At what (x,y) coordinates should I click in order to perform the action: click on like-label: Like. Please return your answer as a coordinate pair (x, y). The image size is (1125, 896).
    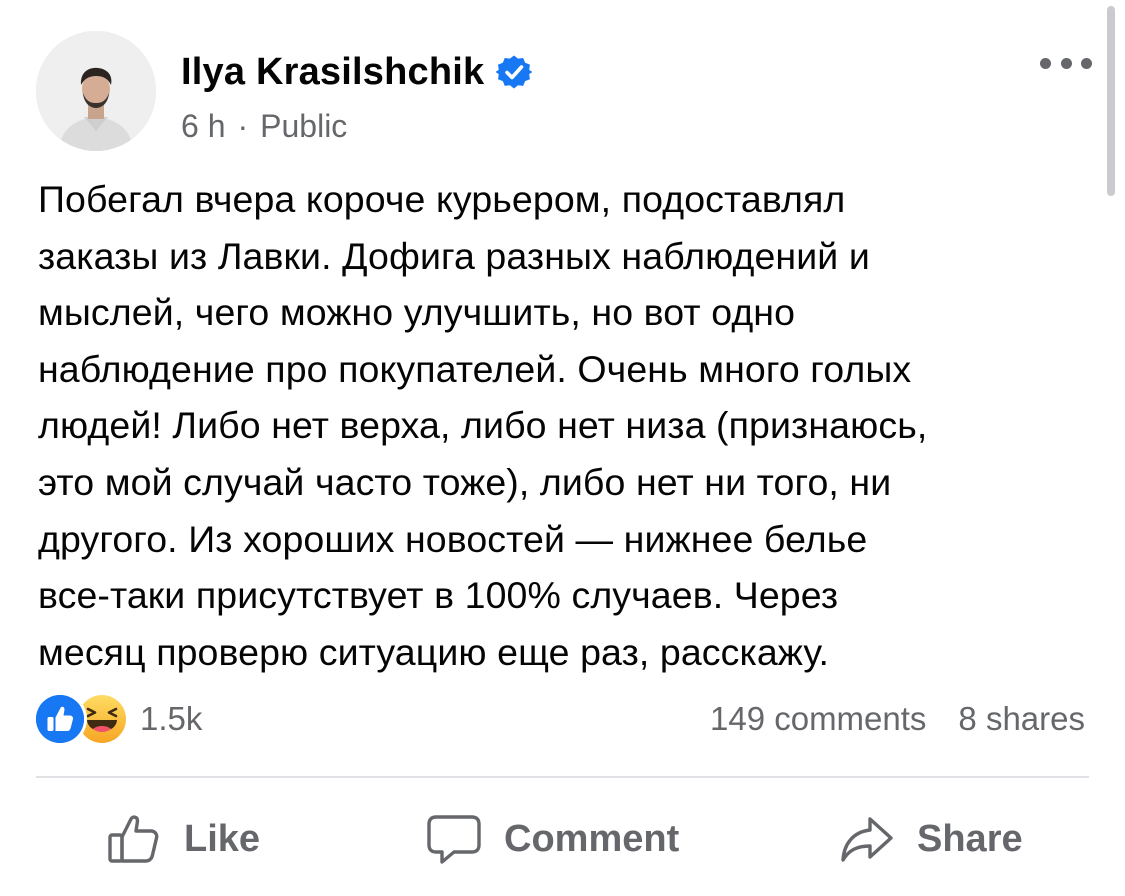
    Looking at the image, I should click on (222, 838).